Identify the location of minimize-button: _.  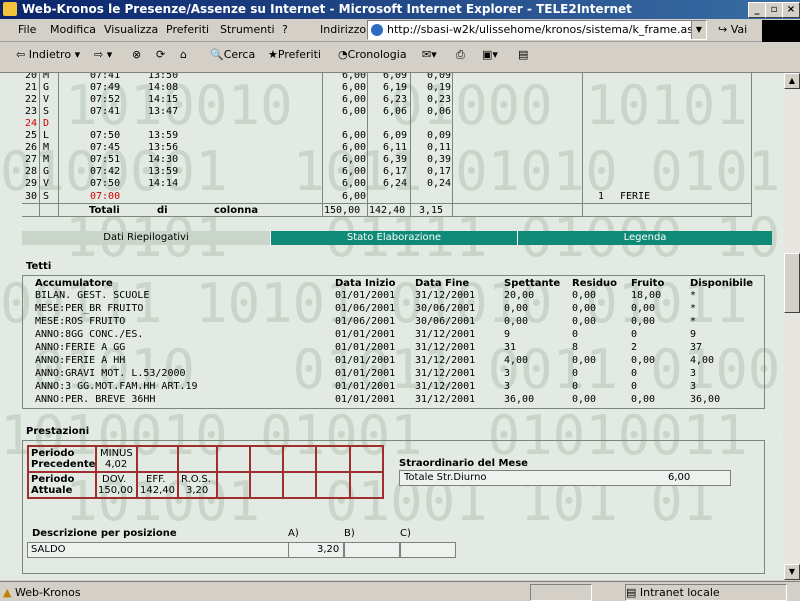
(757, 10).